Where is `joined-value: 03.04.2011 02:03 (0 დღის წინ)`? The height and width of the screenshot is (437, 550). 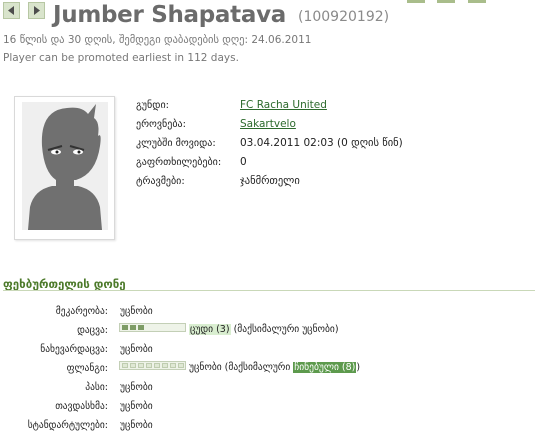
joined-value: 03.04.2011 02:03 (0 დღის წინ) is located at coordinates (321, 143).